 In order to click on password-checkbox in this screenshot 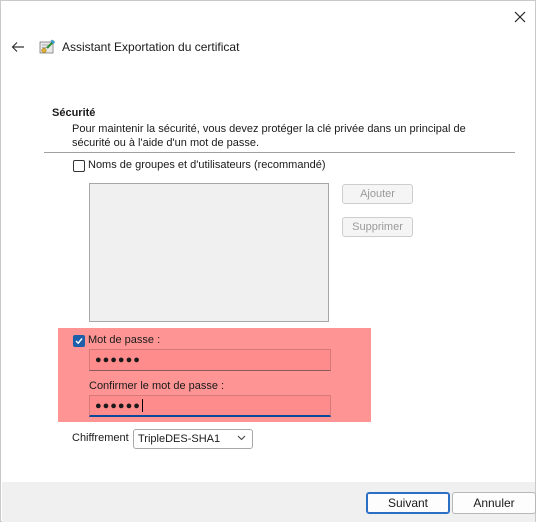, I will do `click(79, 341)`.